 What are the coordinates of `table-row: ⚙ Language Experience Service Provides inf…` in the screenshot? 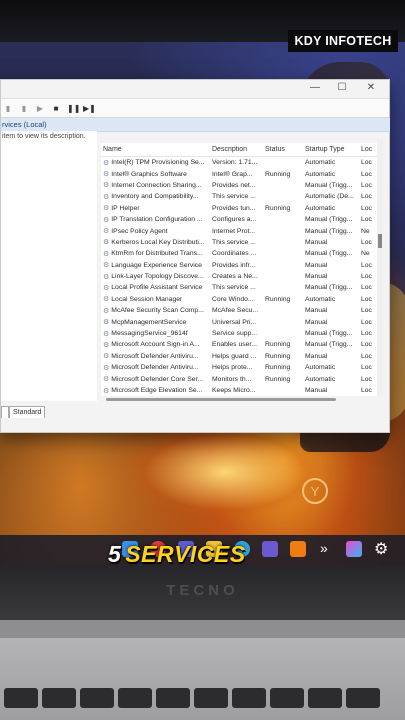 It's located at (242, 265).